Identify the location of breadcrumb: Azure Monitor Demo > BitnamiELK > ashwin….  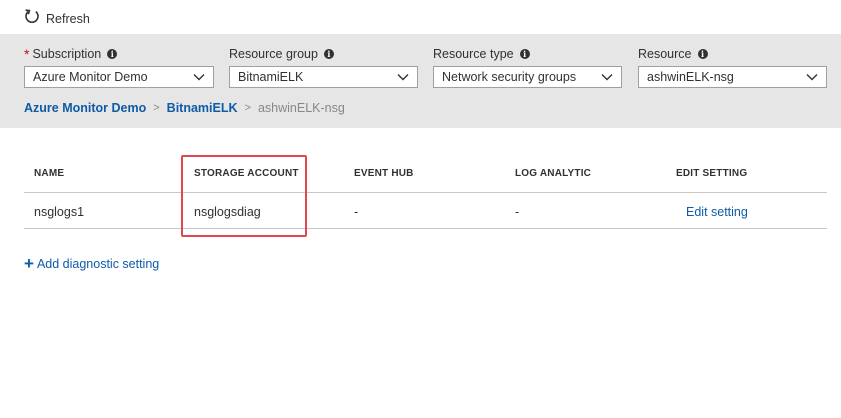
(184, 108).